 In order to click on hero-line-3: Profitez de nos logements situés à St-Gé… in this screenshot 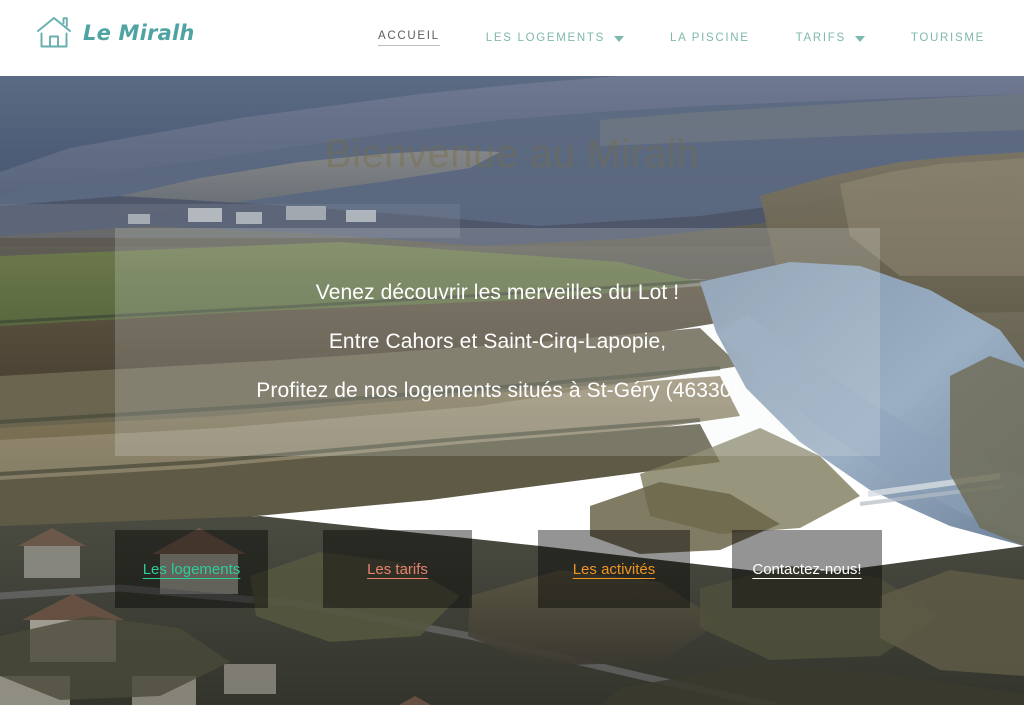, I will do `click(497, 390)`.